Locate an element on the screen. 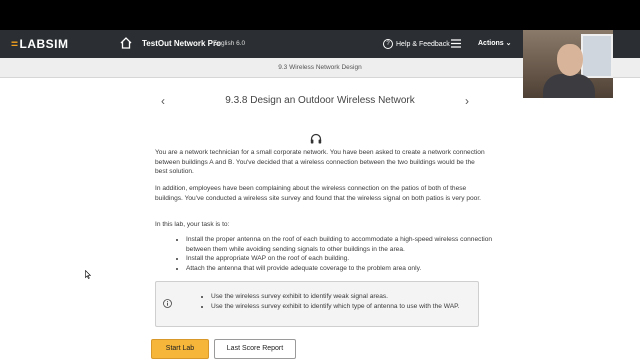 This screenshot has width=640, height=360. mouse-cursor-icon is located at coordinates (88, 274).